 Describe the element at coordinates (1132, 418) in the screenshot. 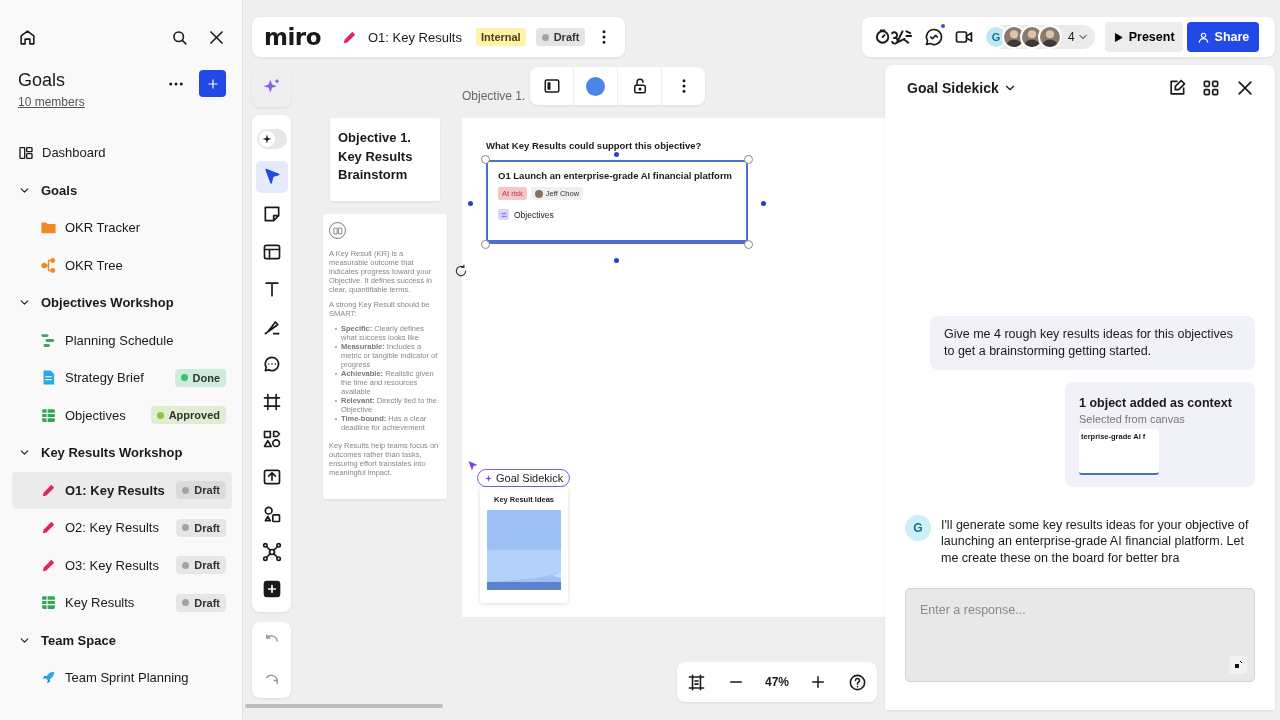

I see `context-subtitle: Selected from canvas` at that location.